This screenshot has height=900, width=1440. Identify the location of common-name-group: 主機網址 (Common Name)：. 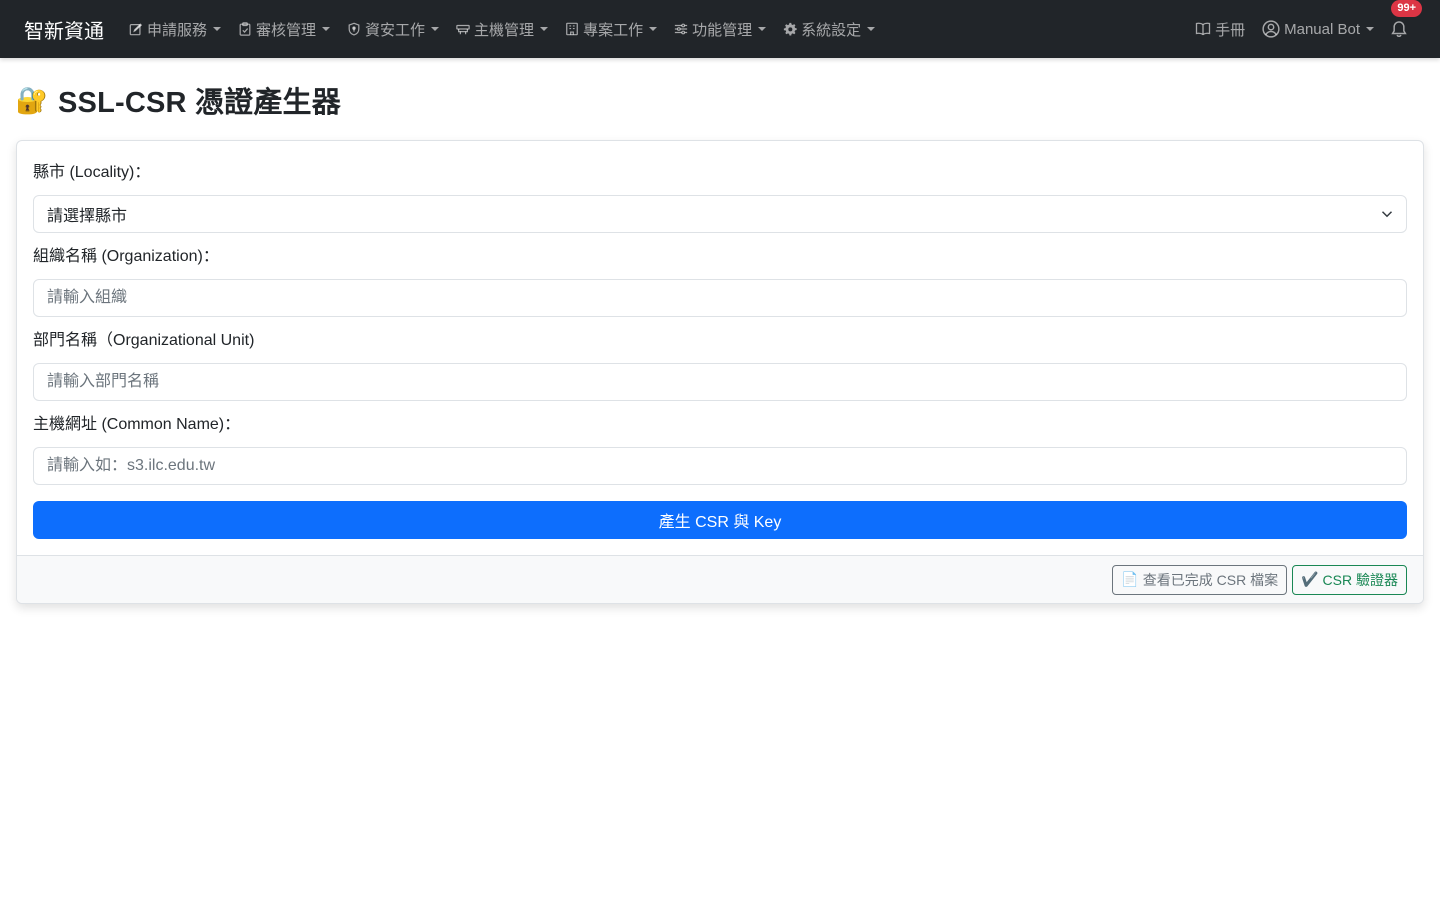
(720, 449).